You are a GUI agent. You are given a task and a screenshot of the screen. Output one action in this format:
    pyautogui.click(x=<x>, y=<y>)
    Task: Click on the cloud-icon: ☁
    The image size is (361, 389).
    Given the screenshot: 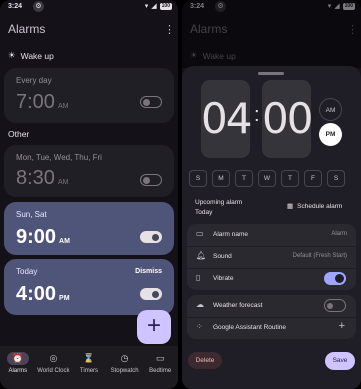 What is the action you would take?
    pyautogui.click(x=200, y=304)
    